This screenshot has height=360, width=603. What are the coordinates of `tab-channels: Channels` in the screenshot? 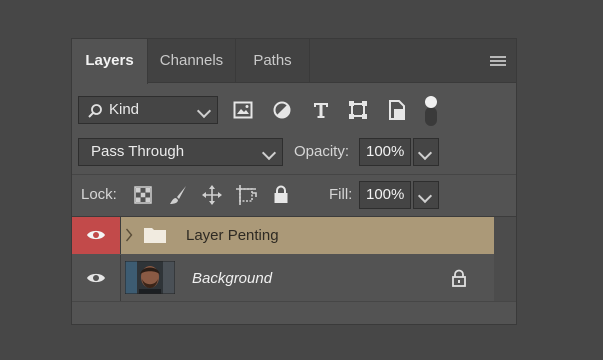 It's located at (192, 61).